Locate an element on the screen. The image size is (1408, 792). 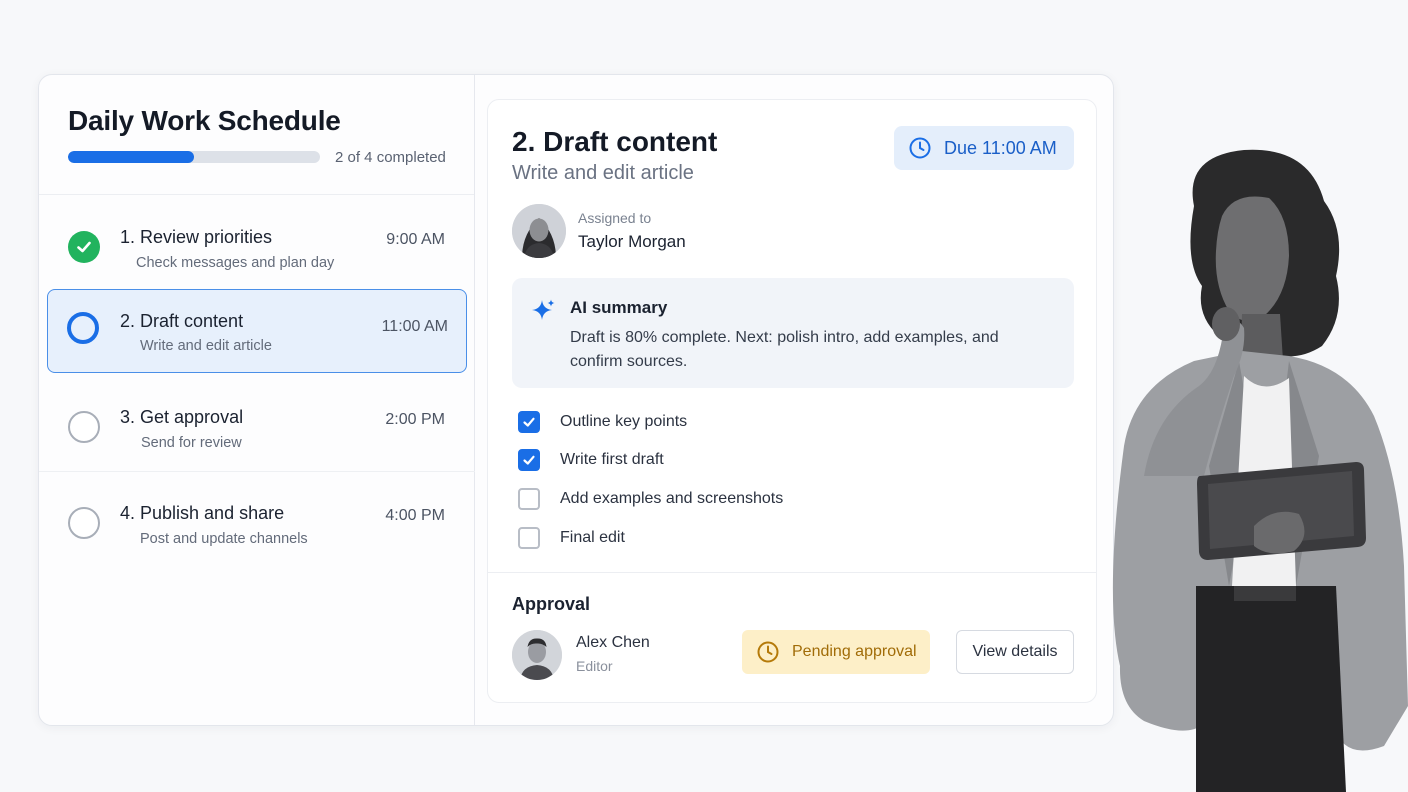
checklist-item: Add examples and screenshots is located at coordinates (650, 499).